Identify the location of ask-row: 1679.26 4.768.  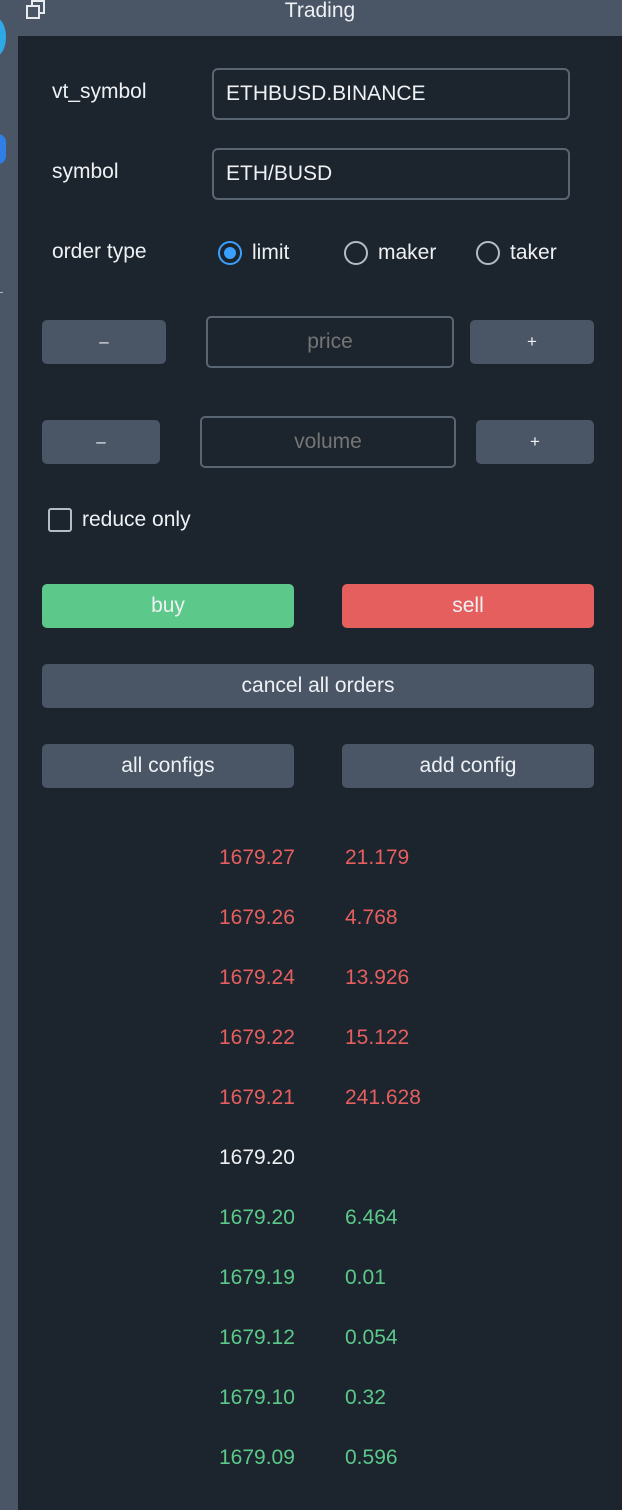
(311, 926).